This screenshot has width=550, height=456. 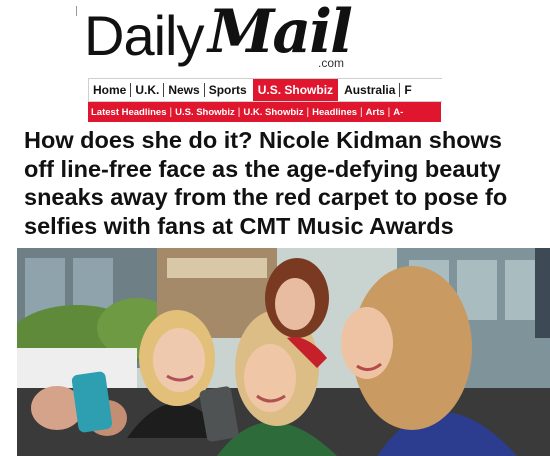 I want to click on nav-item-news: News, so click(x=183, y=90).